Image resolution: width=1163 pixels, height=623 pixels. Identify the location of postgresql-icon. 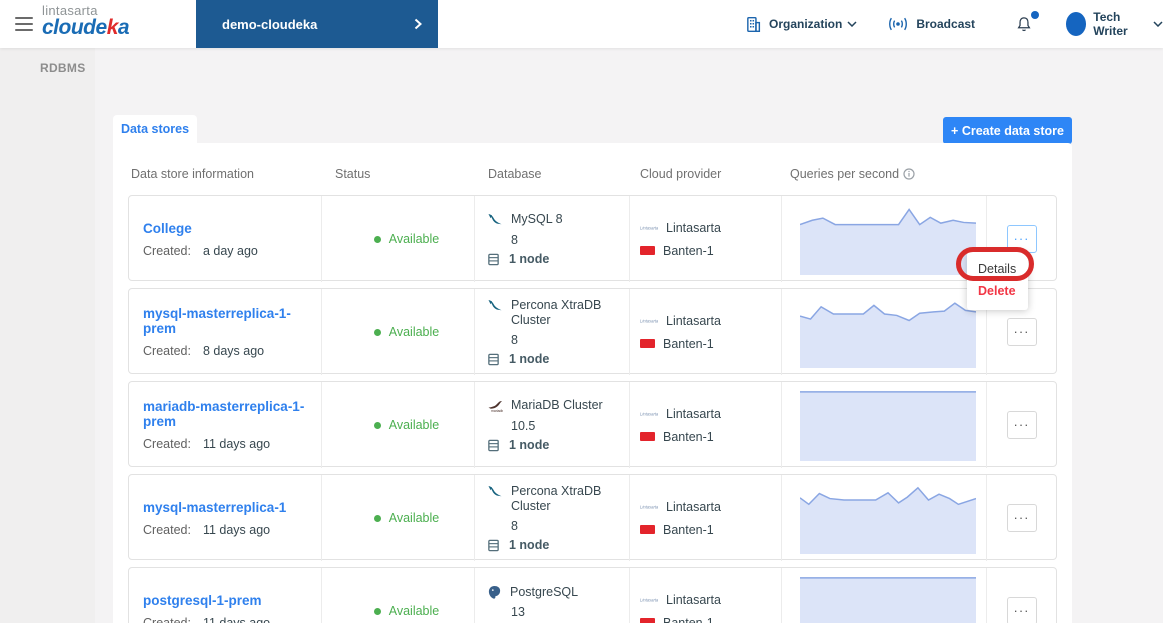
(494, 592).